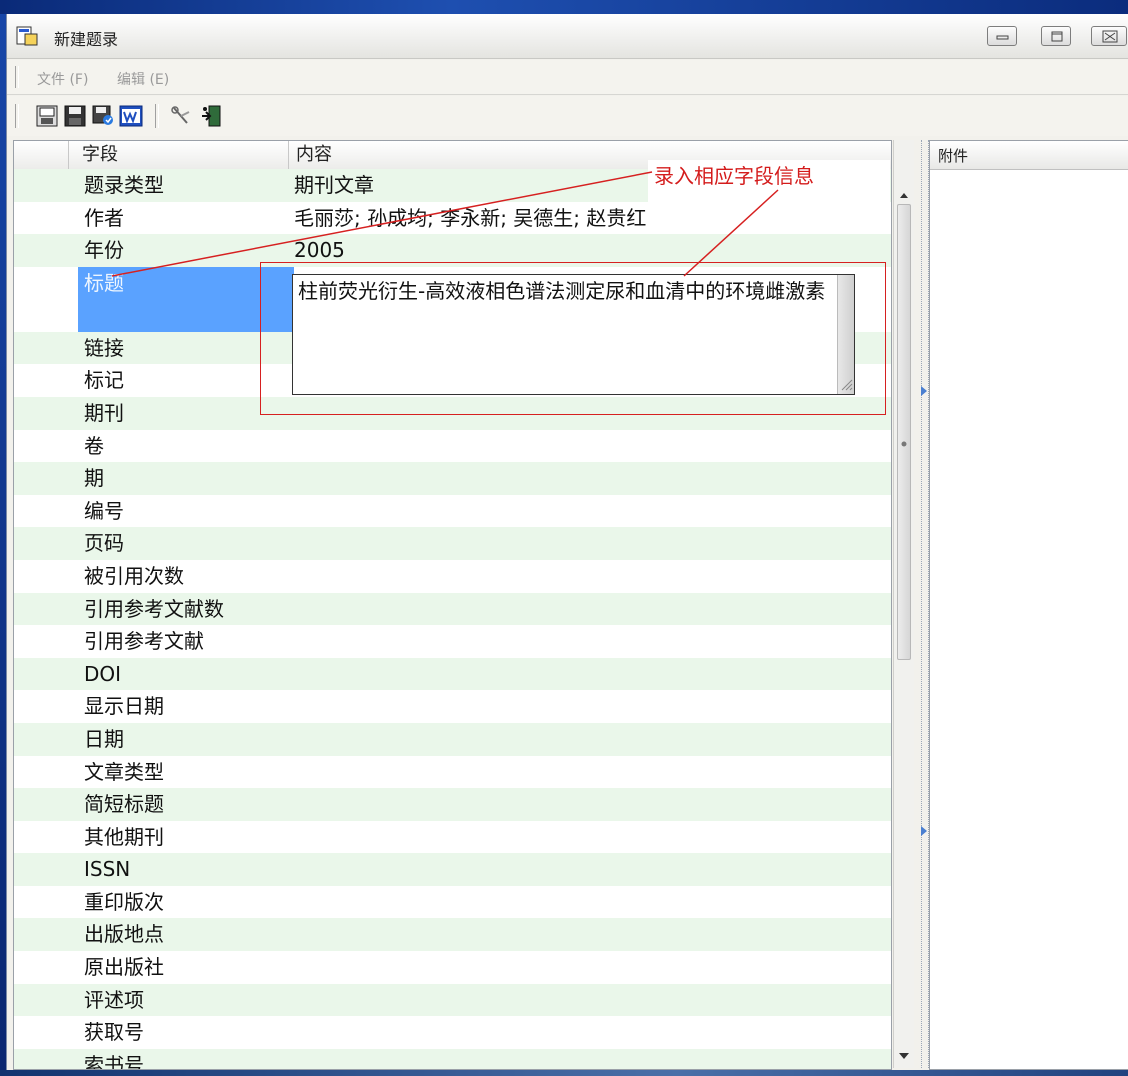 Image resolution: width=1128 pixels, height=1076 pixels. Describe the element at coordinates (445, 224) in the screenshot. I see `annotation-pointer-lines` at that location.